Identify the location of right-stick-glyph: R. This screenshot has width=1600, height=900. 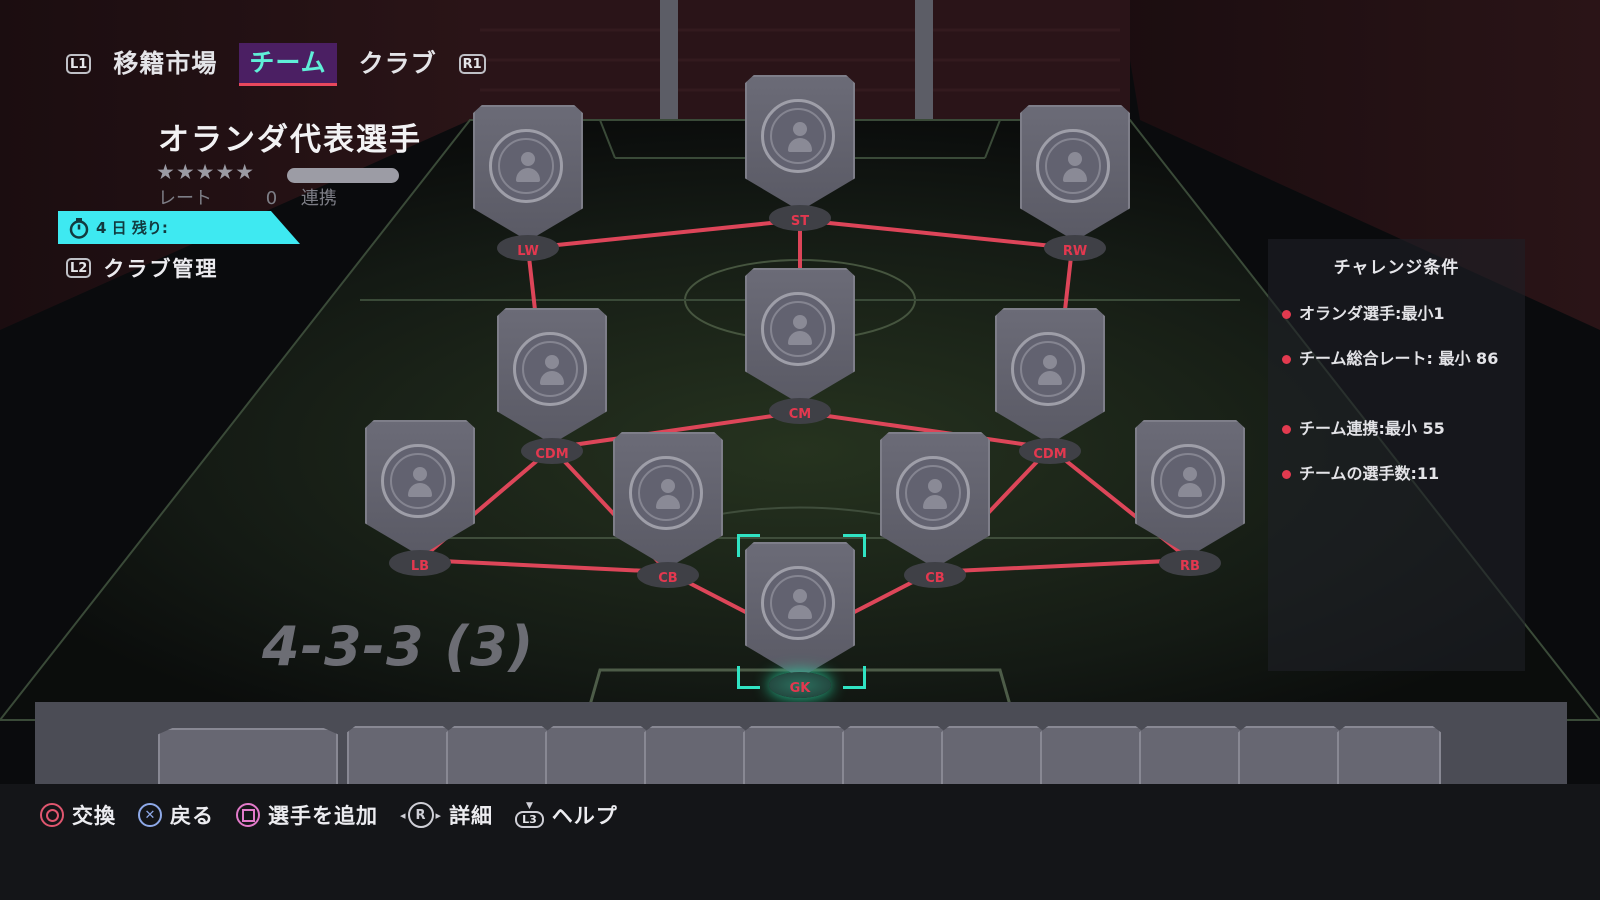
(420, 815).